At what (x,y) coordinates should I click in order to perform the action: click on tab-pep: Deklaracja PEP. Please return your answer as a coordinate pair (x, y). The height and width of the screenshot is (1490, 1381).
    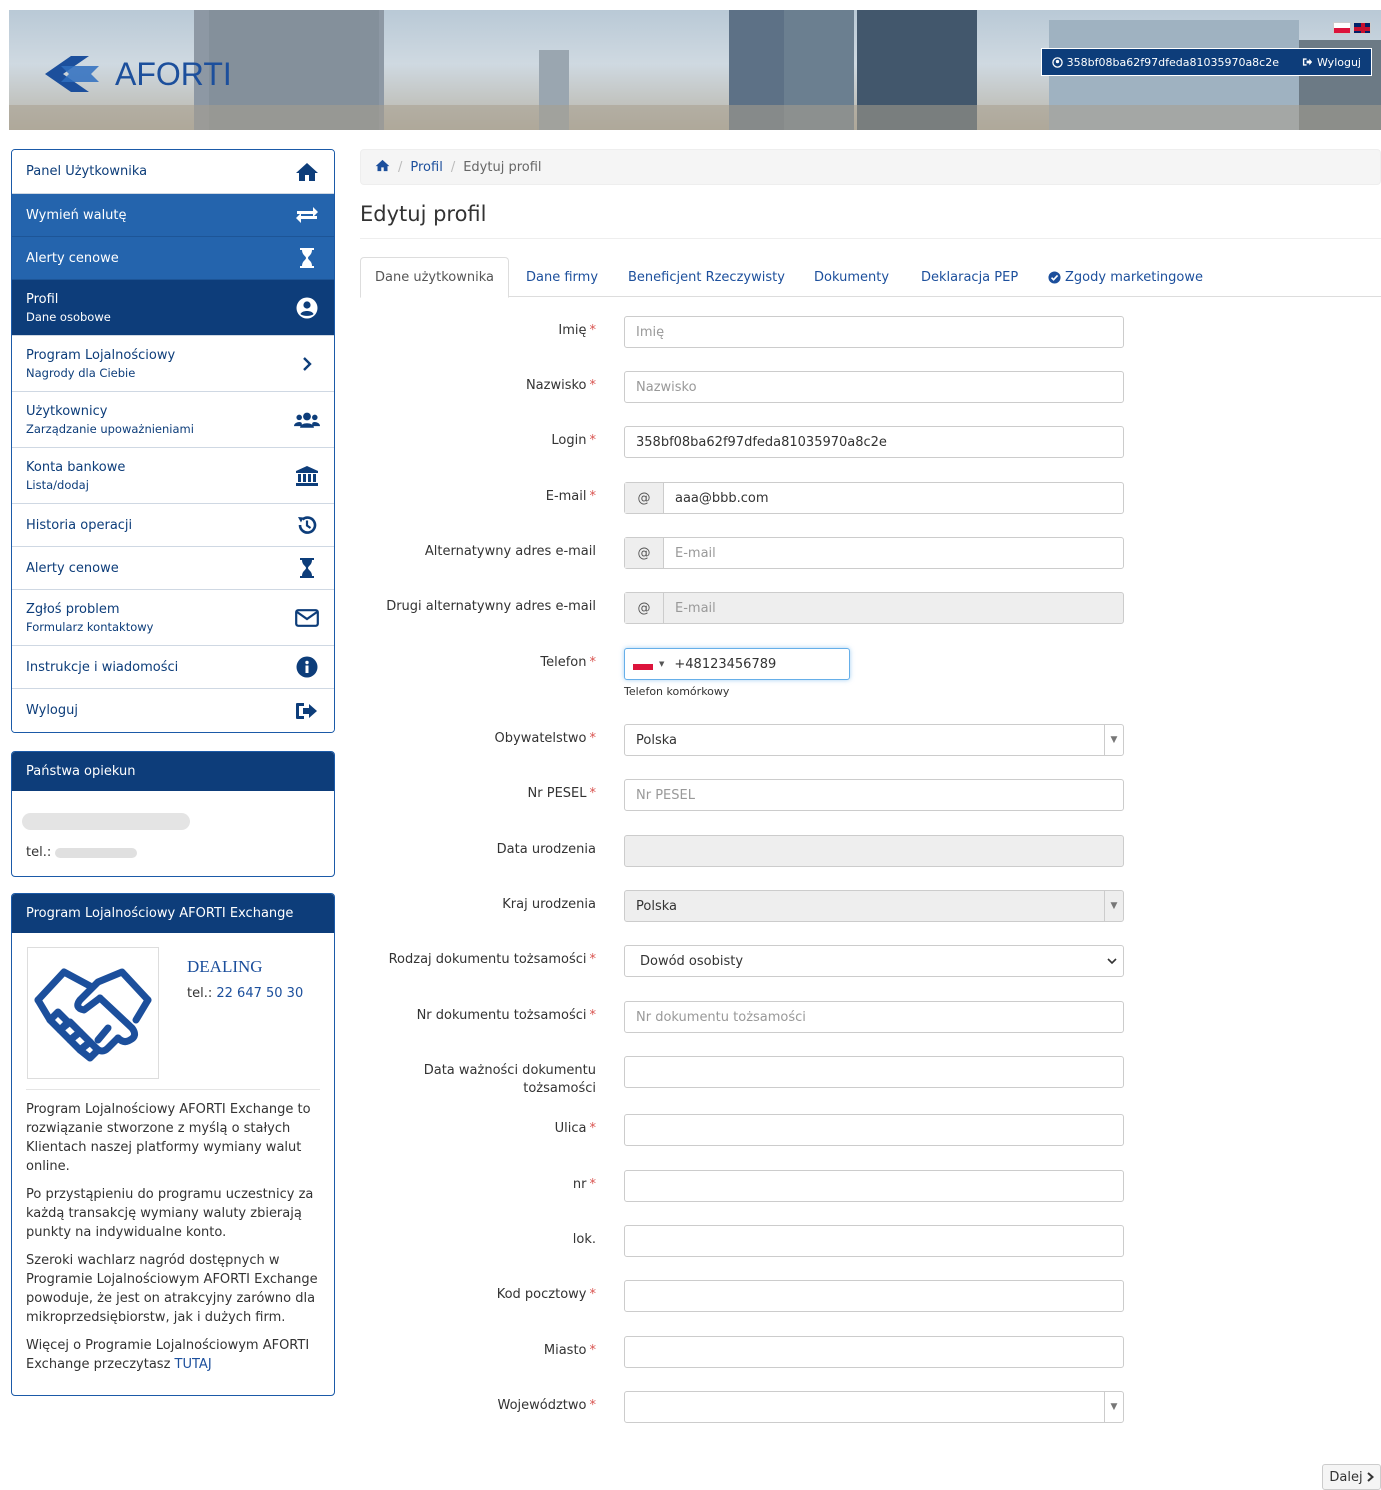
    Looking at the image, I should click on (969, 277).